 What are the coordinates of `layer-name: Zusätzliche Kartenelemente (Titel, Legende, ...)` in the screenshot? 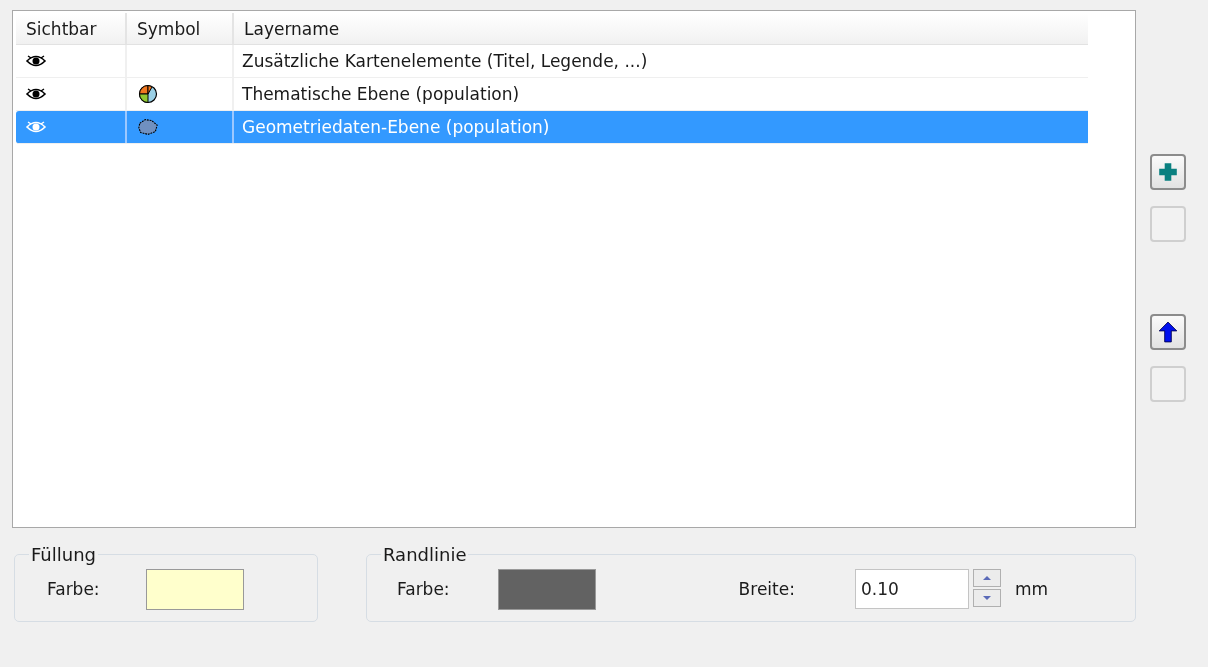 It's located at (445, 61).